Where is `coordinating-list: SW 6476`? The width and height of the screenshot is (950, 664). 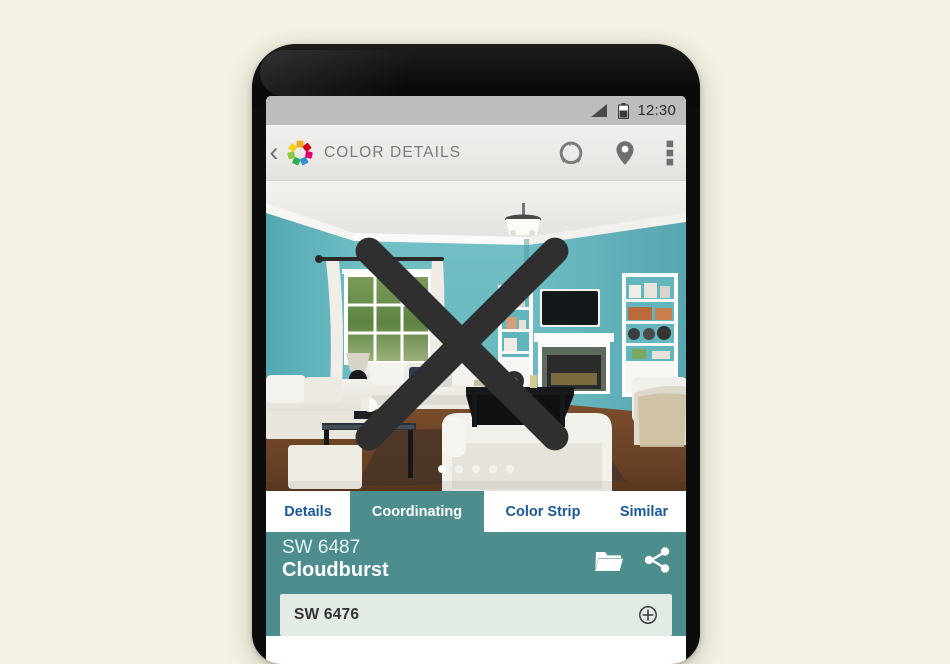
coordinating-list: SW 6476 is located at coordinates (476, 615).